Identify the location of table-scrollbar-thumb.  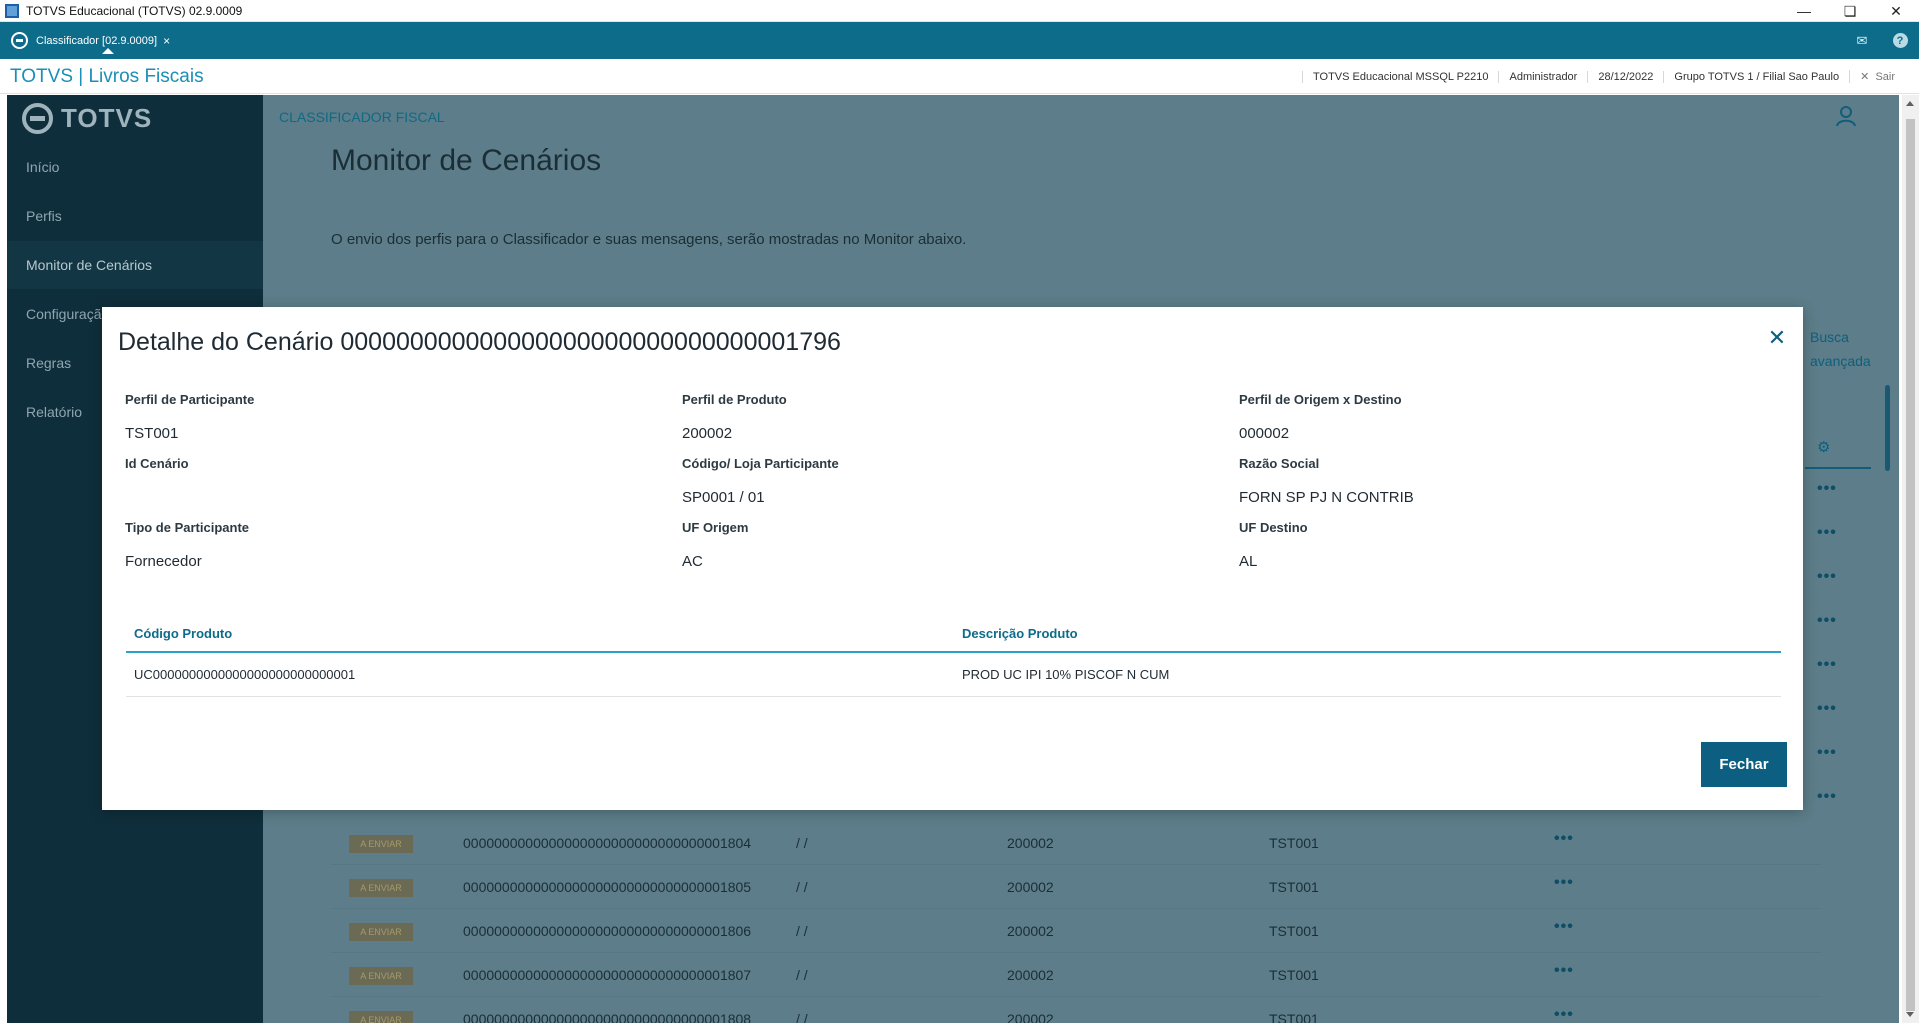
(1887, 428).